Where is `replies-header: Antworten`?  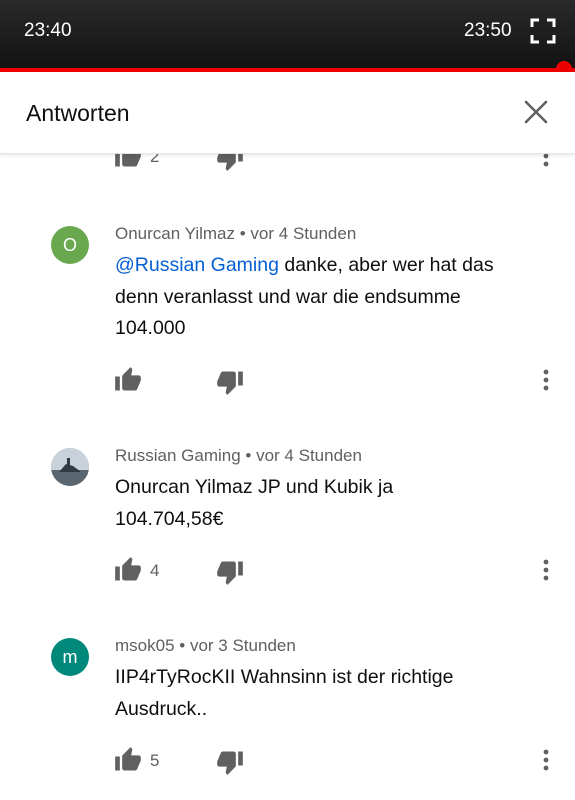 replies-header: Antworten is located at coordinates (287, 113).